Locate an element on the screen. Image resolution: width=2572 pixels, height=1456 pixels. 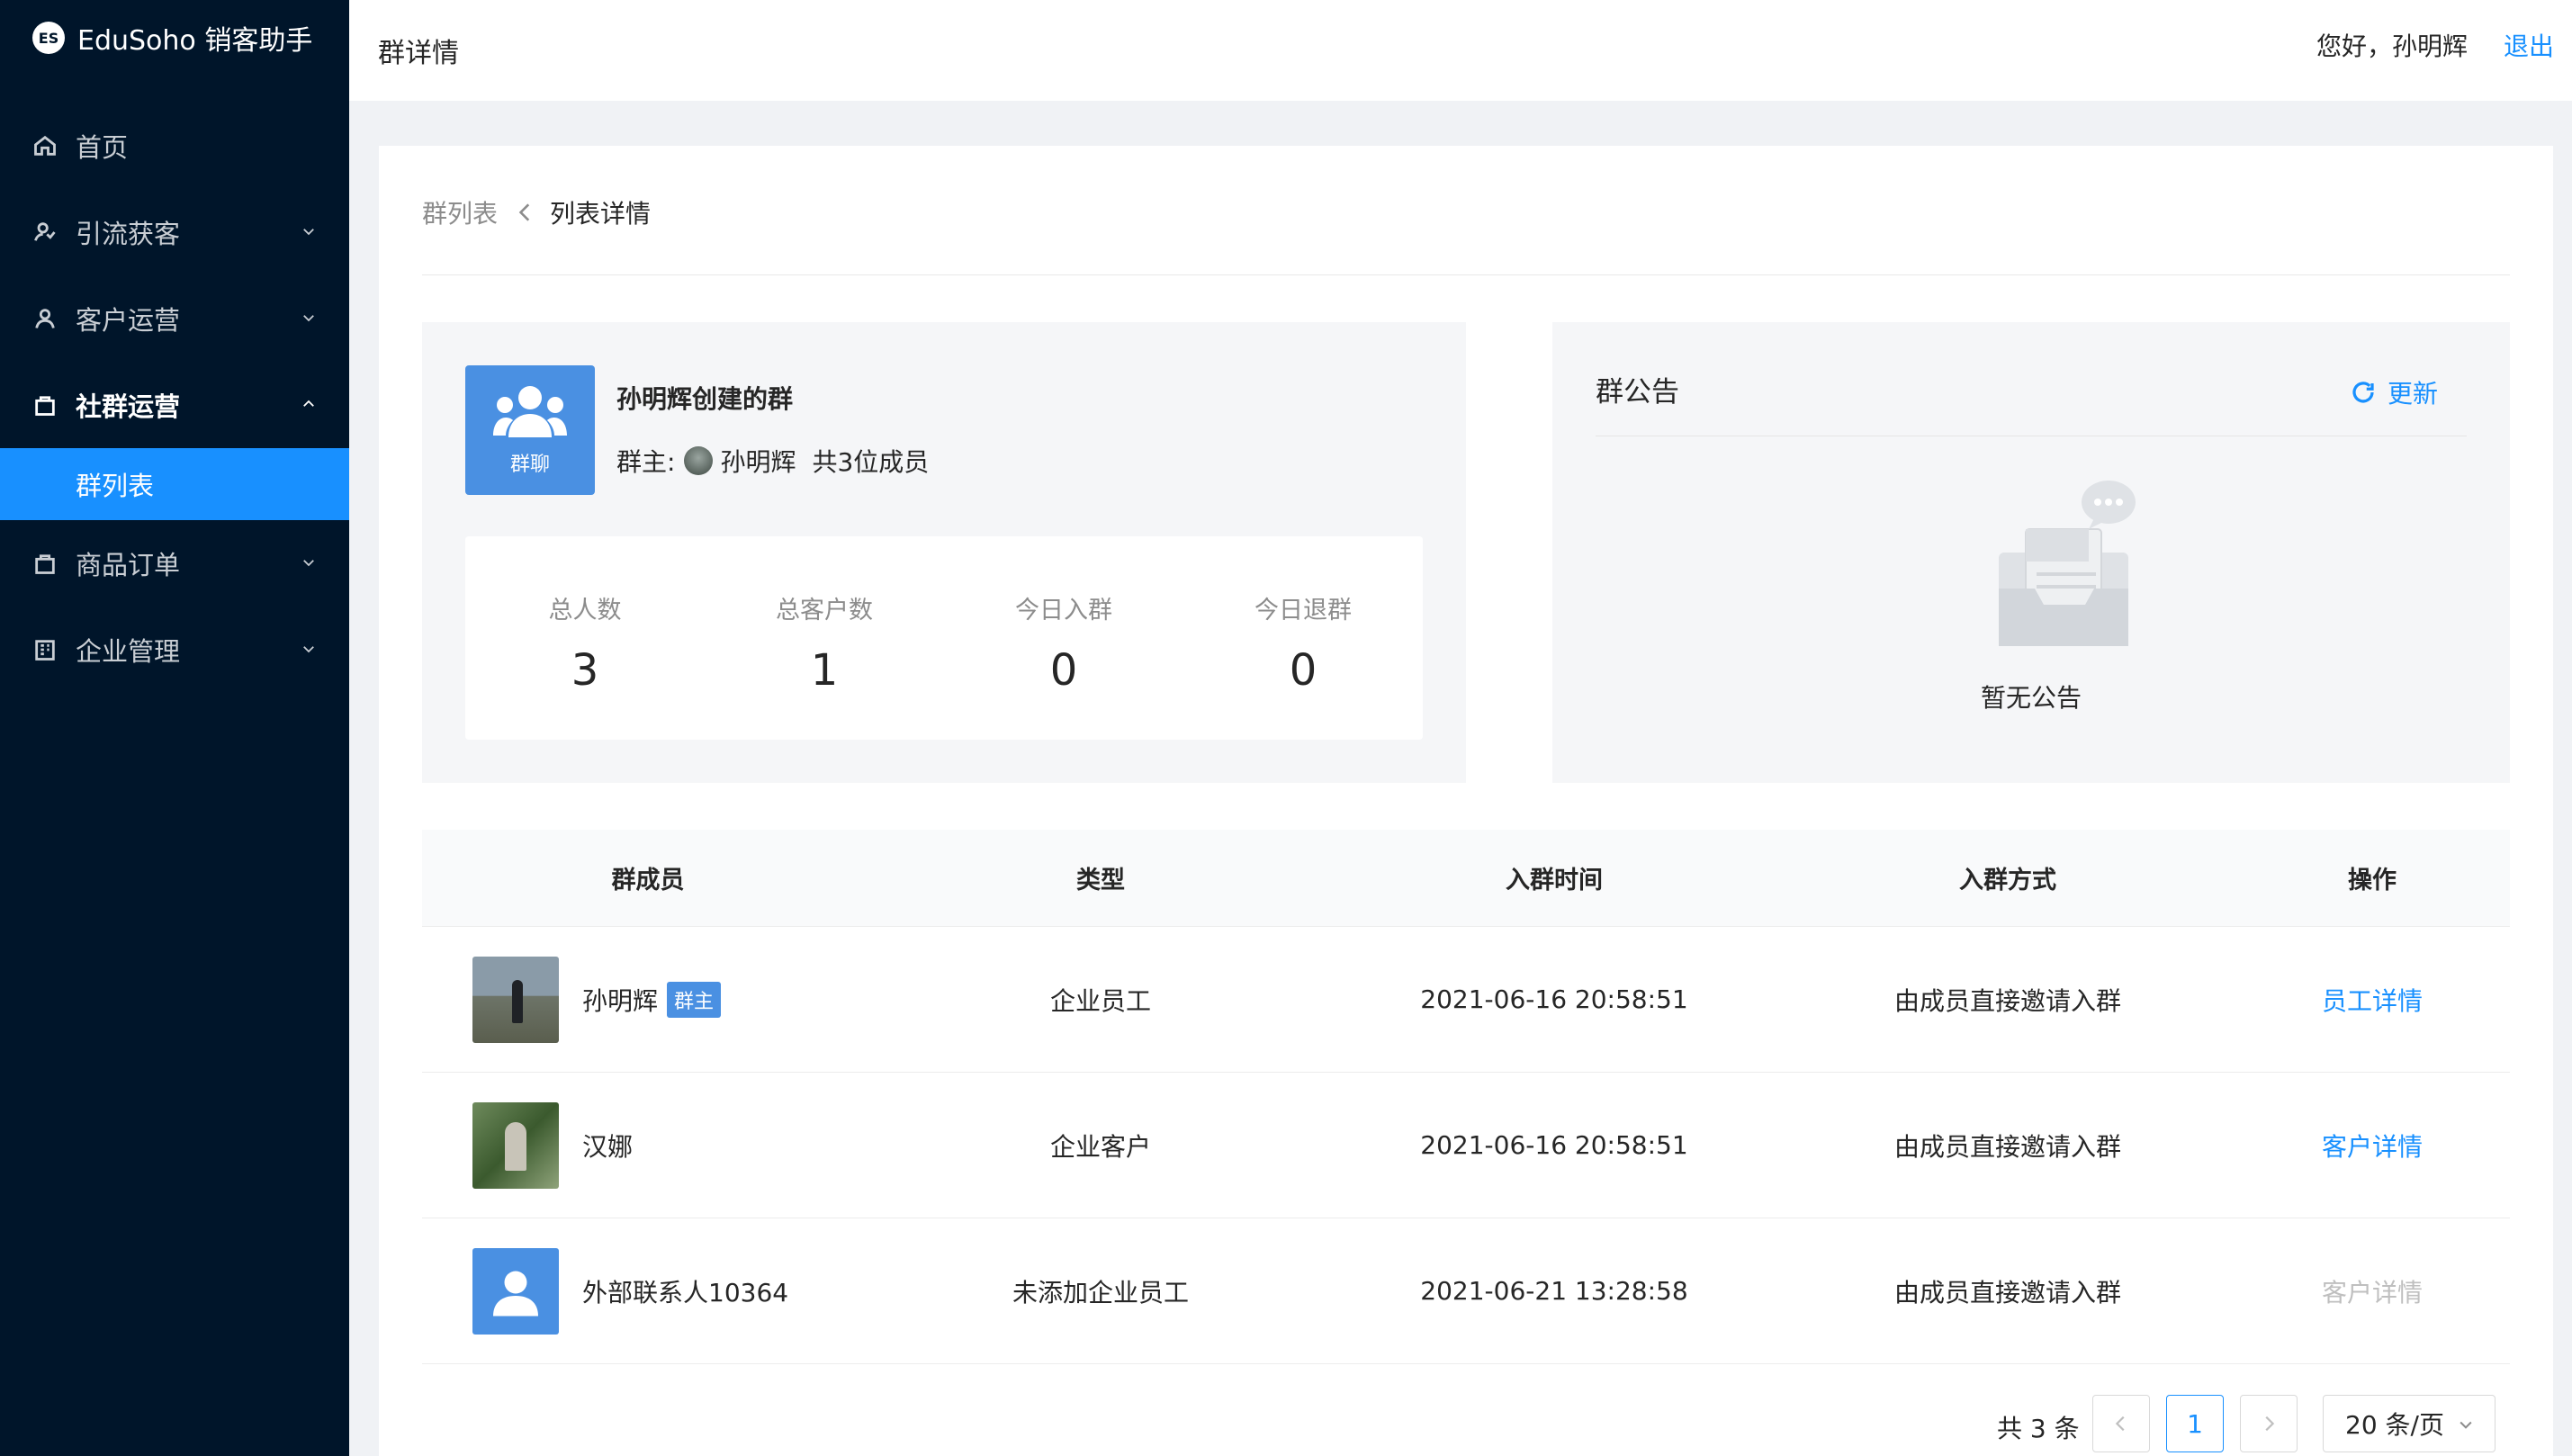
chevron-right-icon is located at coordinates (2270, 1424).